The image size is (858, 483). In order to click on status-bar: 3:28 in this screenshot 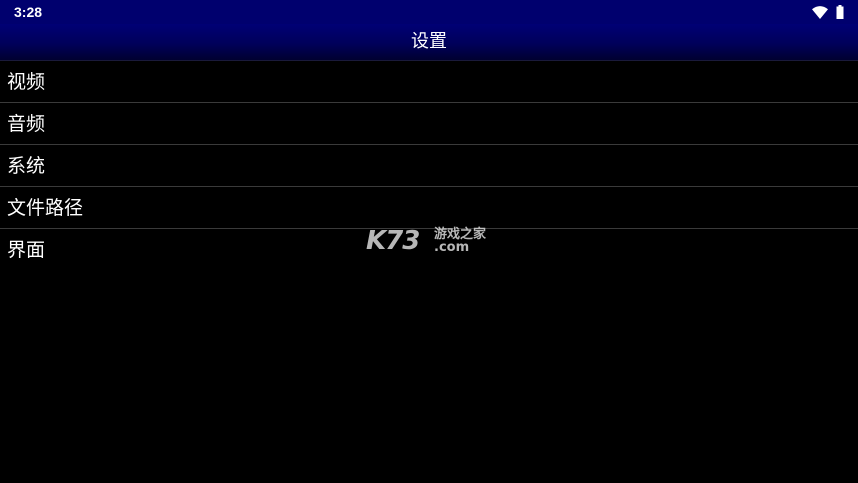, I will do `click(429, 12)`.